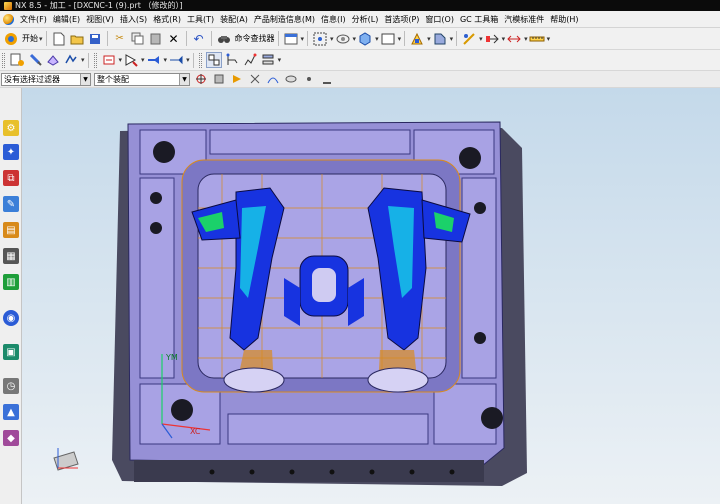 Image resolution: width=720 pixels, height=504 pixels. Describe the element at coordinates (213, 60) in the screenshot. I see `program-order-view-icon` at that location.